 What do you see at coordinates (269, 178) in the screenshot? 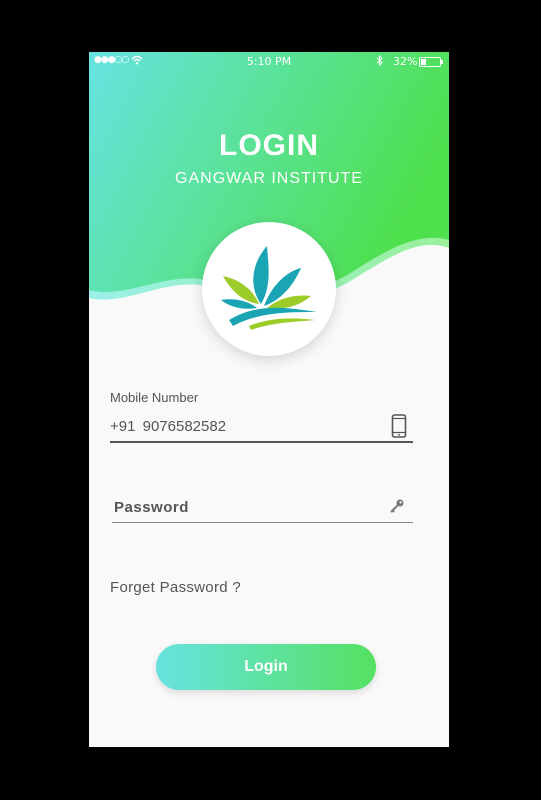
I see `institute-name: GANGWAR INSTITUTE` at bounding box center [269, 178].